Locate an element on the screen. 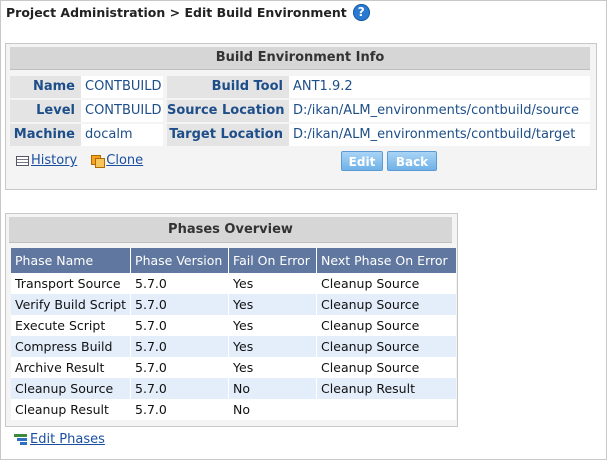 Image resolution: width=607 pixels, height=460 pixels. table-row: Execute Script 5.7.0 Yes Cleanup Source is located at coordinates (234, 325).